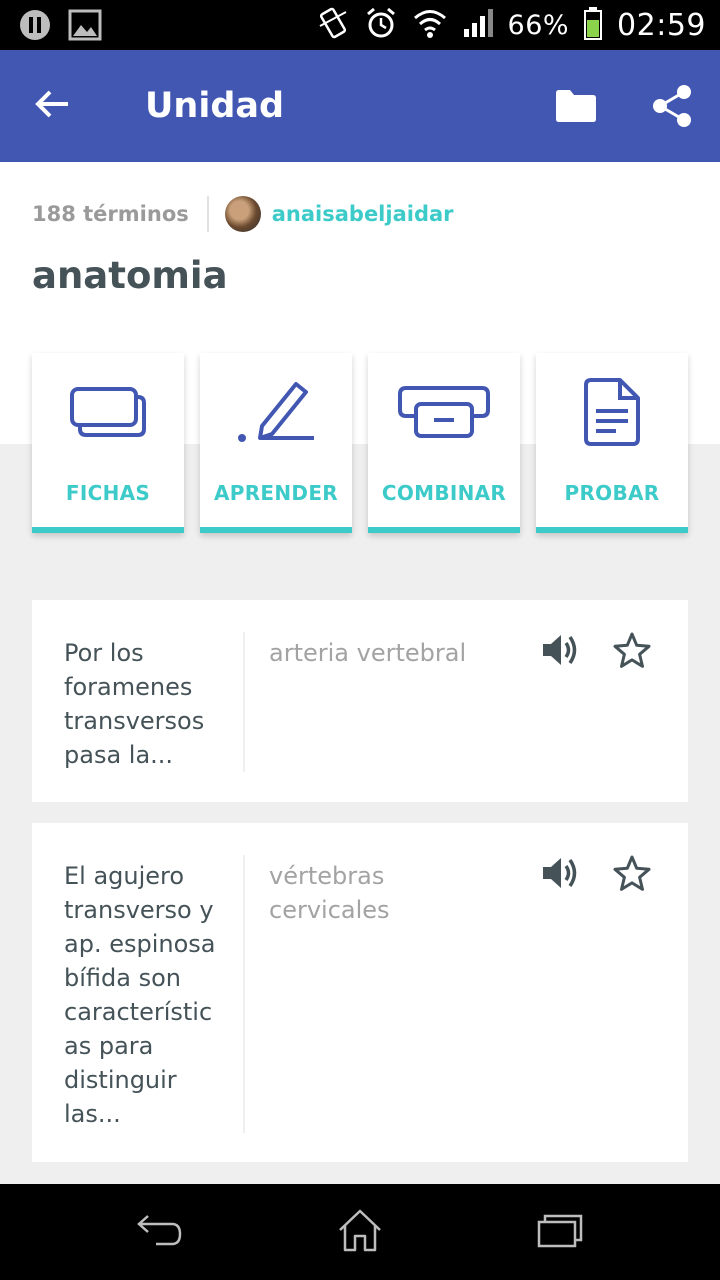 Image resolution: width=720 pixels, height=1280 pixels. Describe the element at coordinates (612, 414) in the screenshot. I see `test-document-icon` at that location.